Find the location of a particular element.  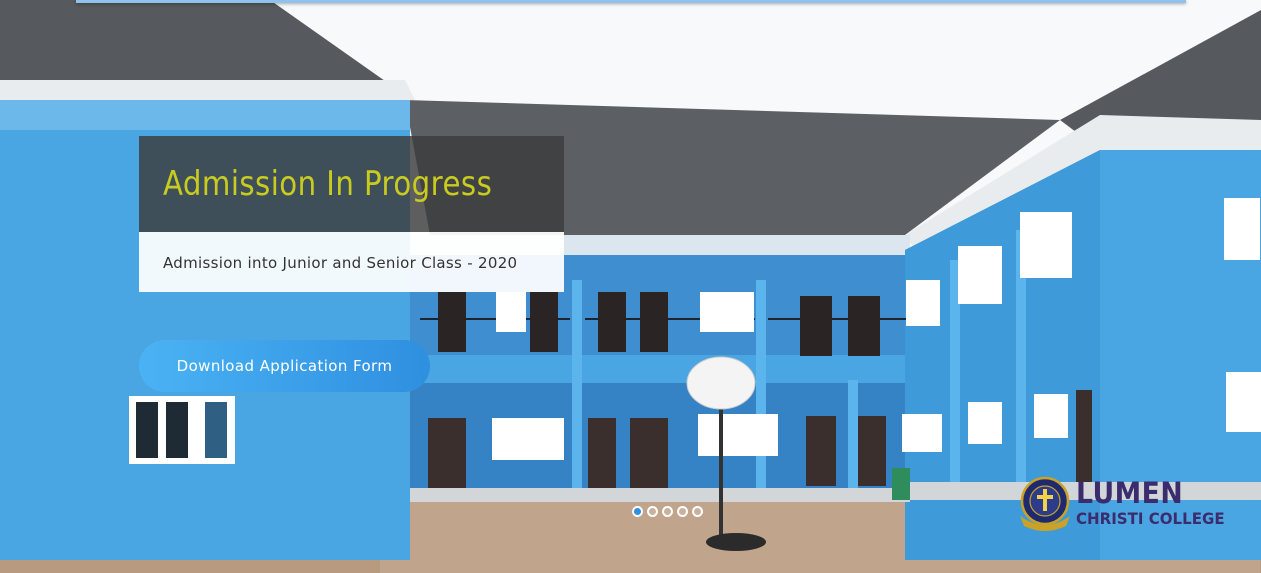

school-logo: LUMEN CHRISTI COLLEGE is located at coordinates (1131, 504).